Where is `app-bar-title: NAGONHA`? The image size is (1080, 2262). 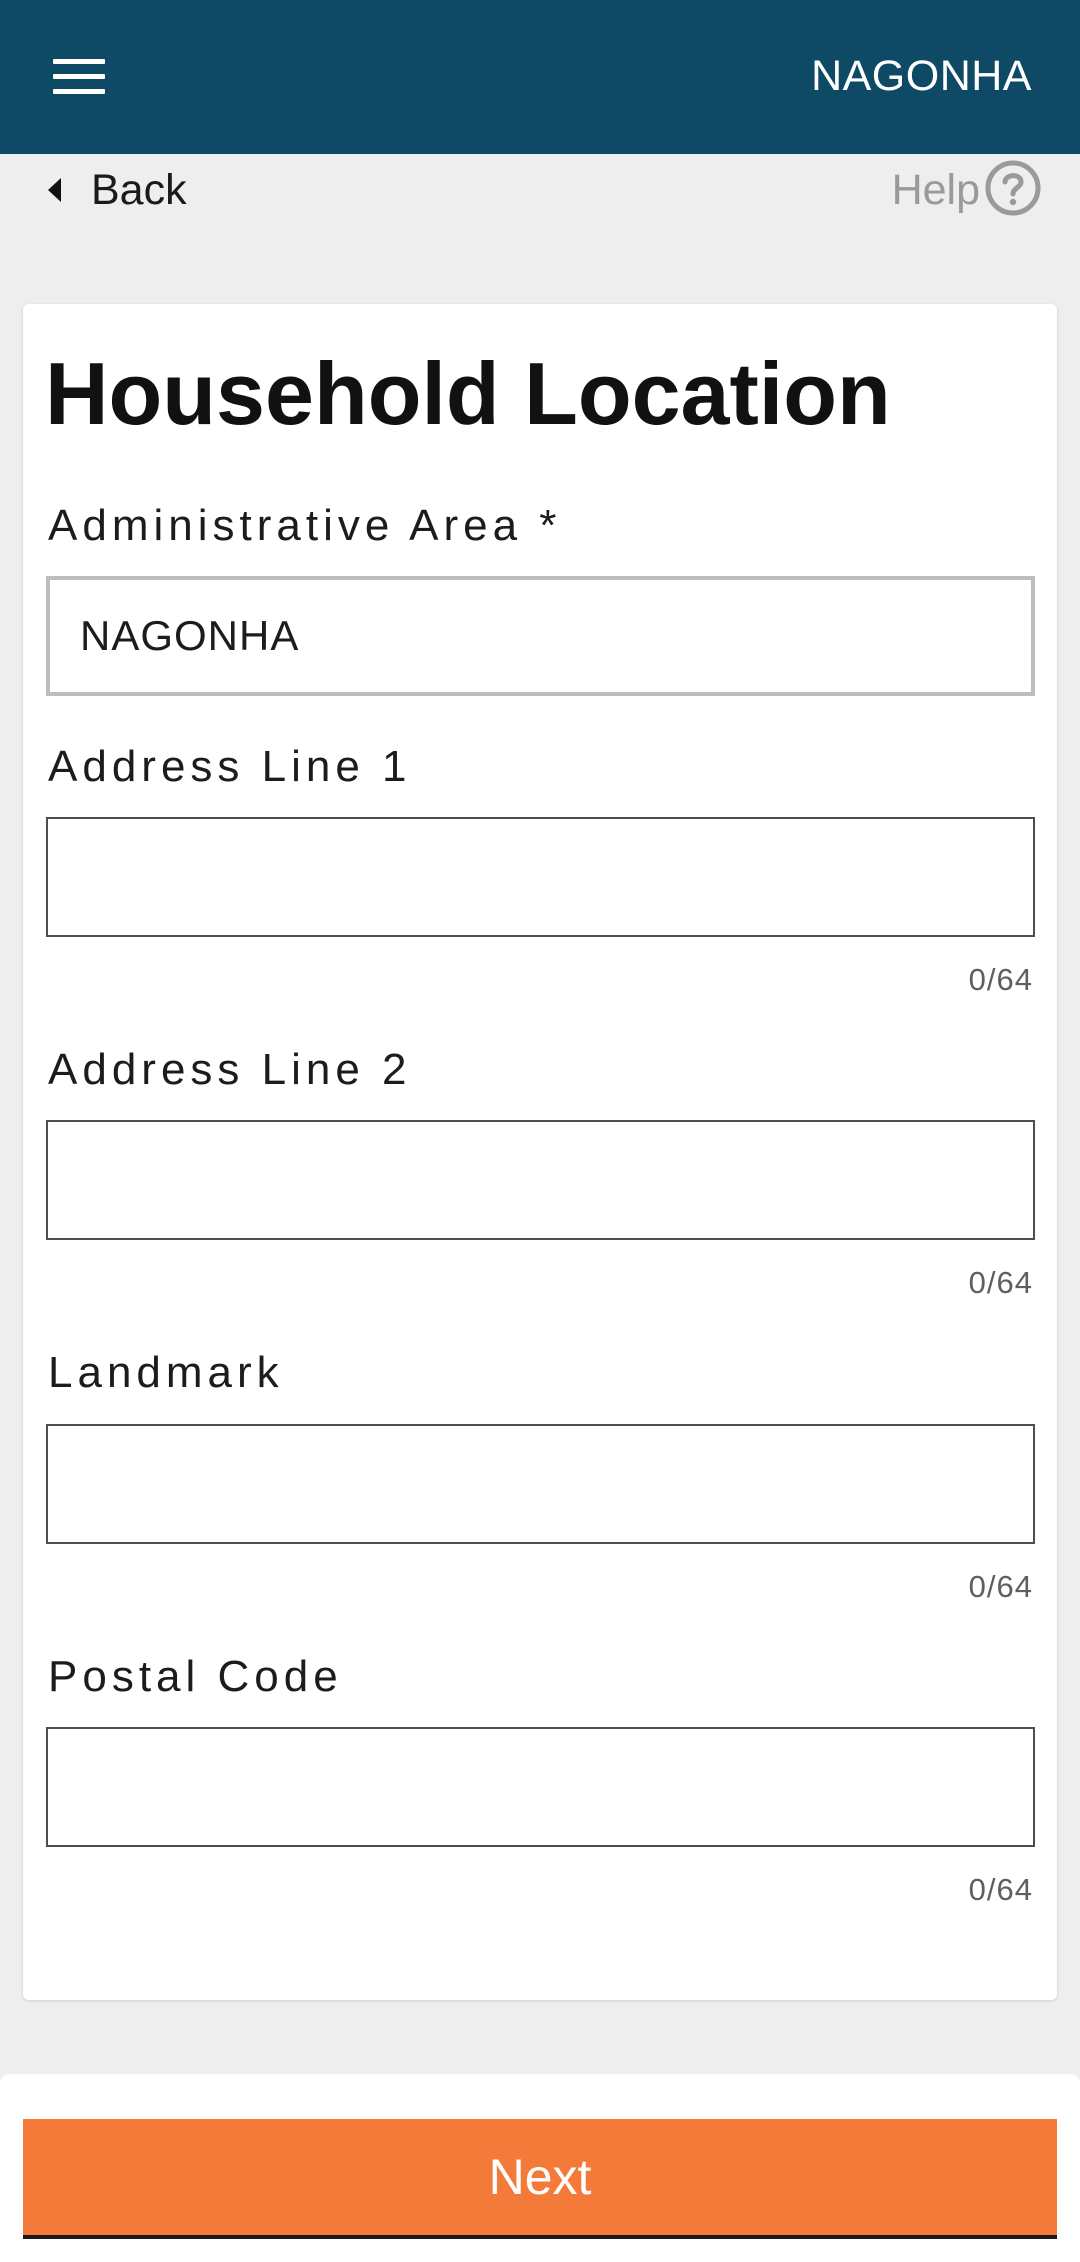 app-bar-title: NAGONHA is located at coordinates (921, 76).